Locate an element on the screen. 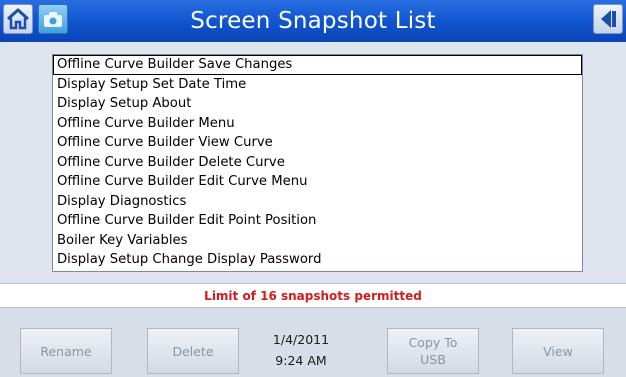  back-arrow-icon is located at coordinates (608, 19).